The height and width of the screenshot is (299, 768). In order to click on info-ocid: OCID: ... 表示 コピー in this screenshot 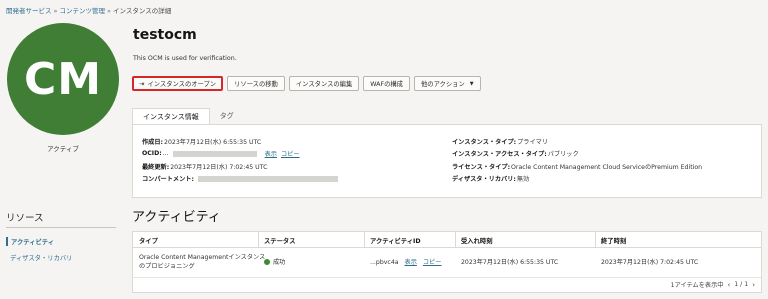, I will do `click(242, 154)`.